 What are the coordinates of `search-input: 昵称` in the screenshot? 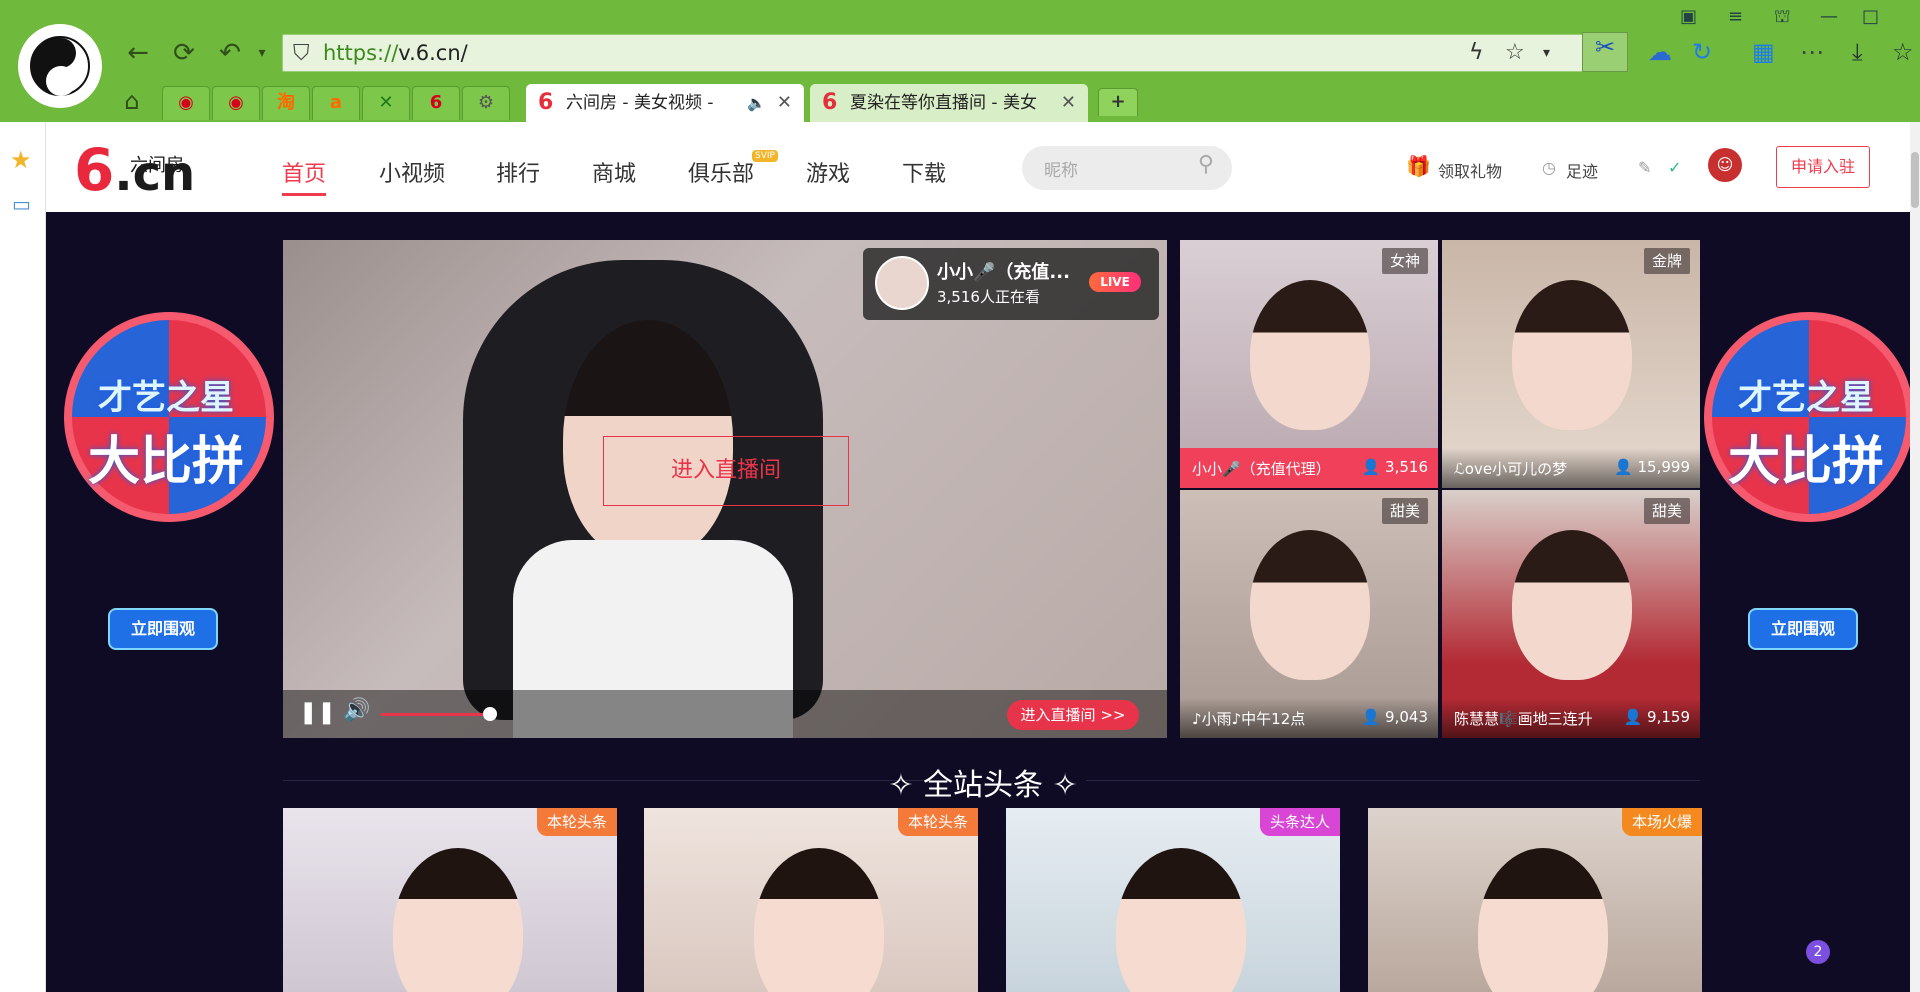 It's located at (1061, 168).